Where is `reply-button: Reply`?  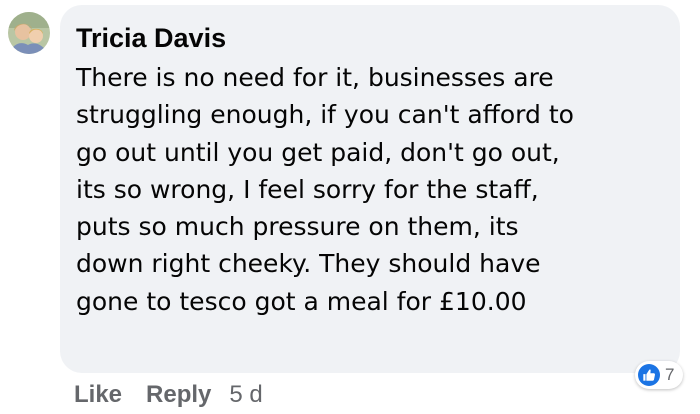 reply-button: Reply is located at coordinates (178, 395).